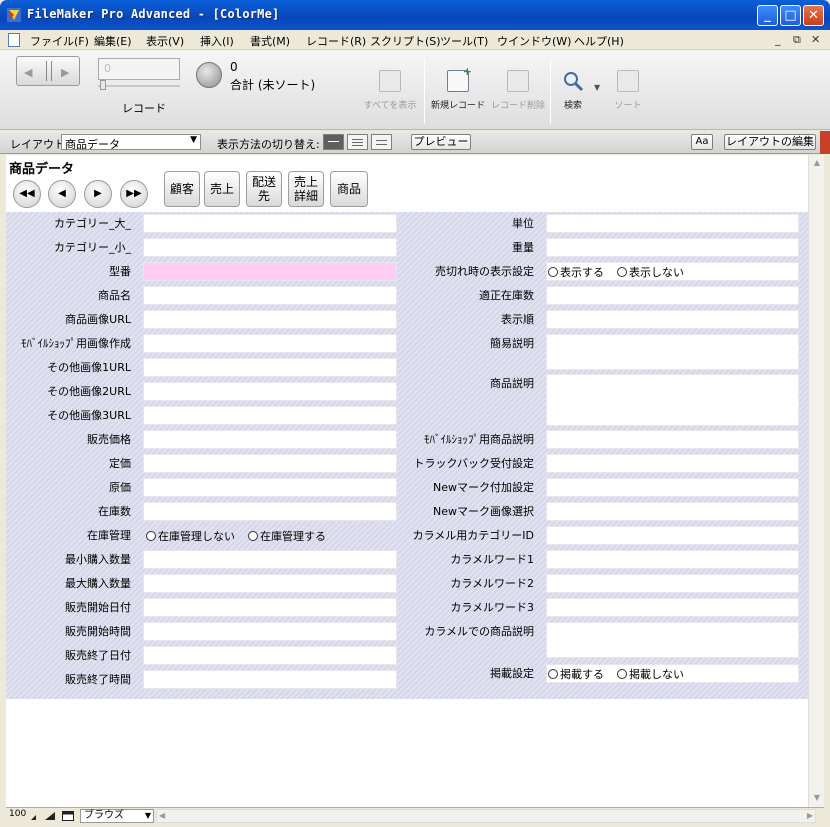  I want to click on field-category-small, so click(270, 247).